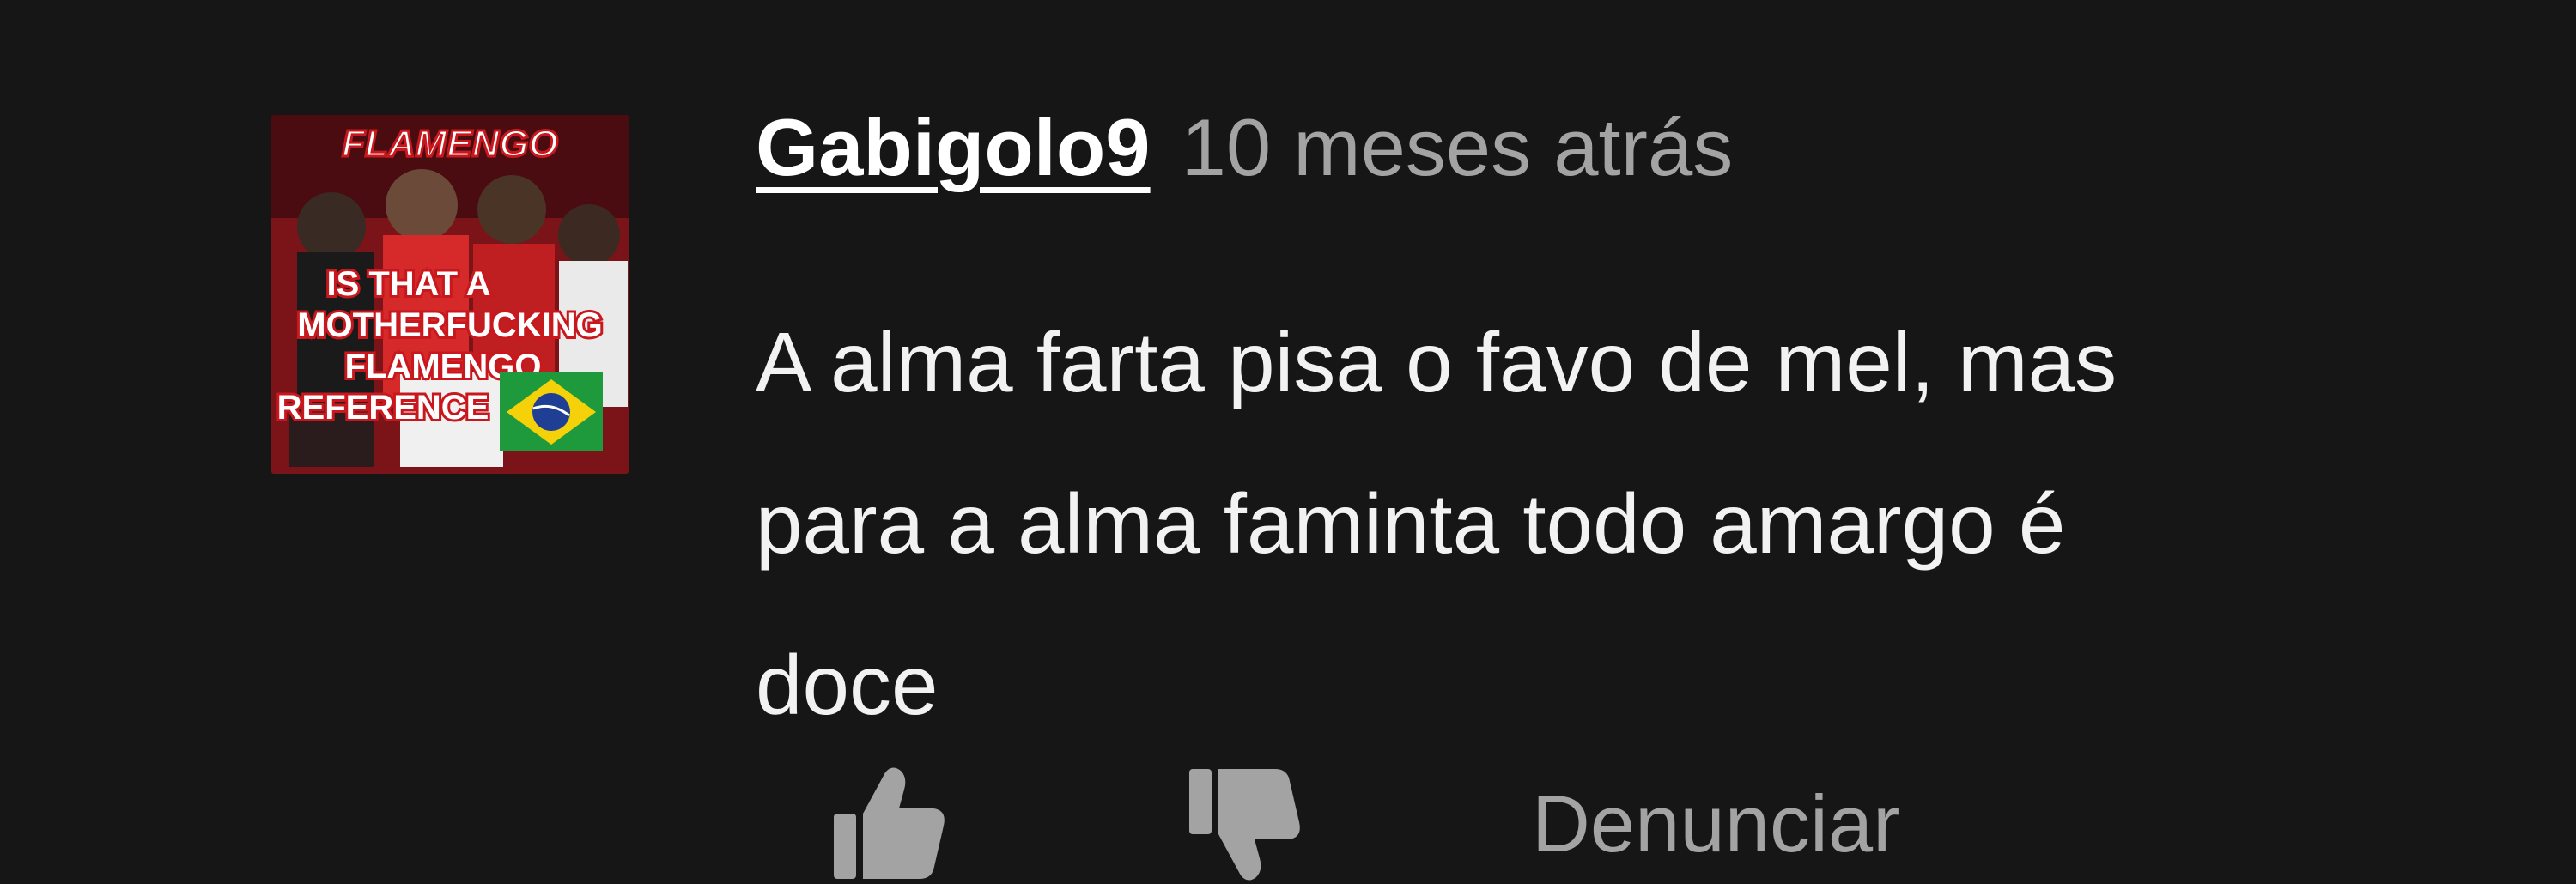 This screenshot has height=884, width=2576. I want to click on comment-text-line: para a alma faminta todo amargo é, so click(1411, 523).